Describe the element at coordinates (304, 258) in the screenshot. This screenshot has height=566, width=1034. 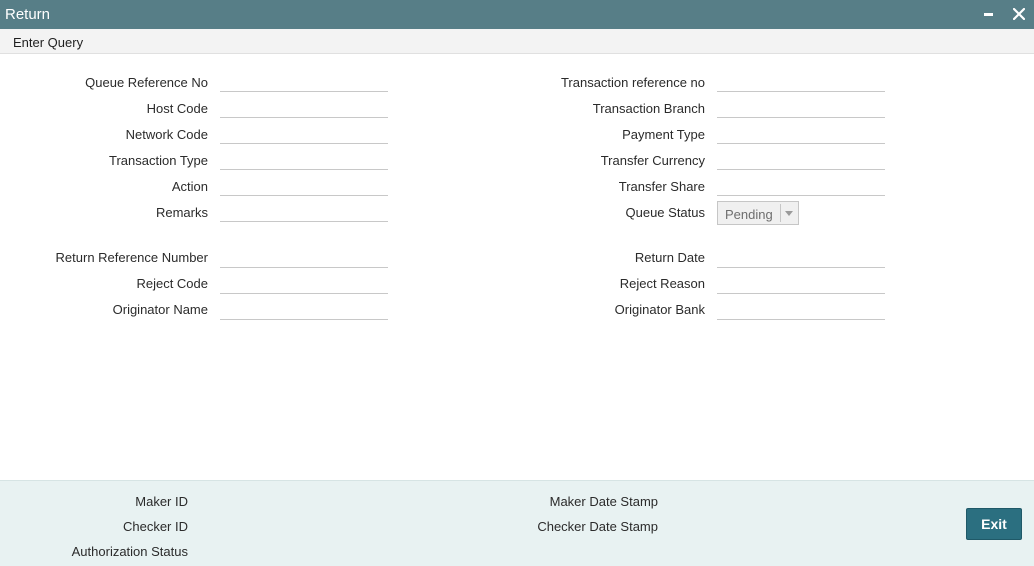
I see `return-reference-number-input` at that location.